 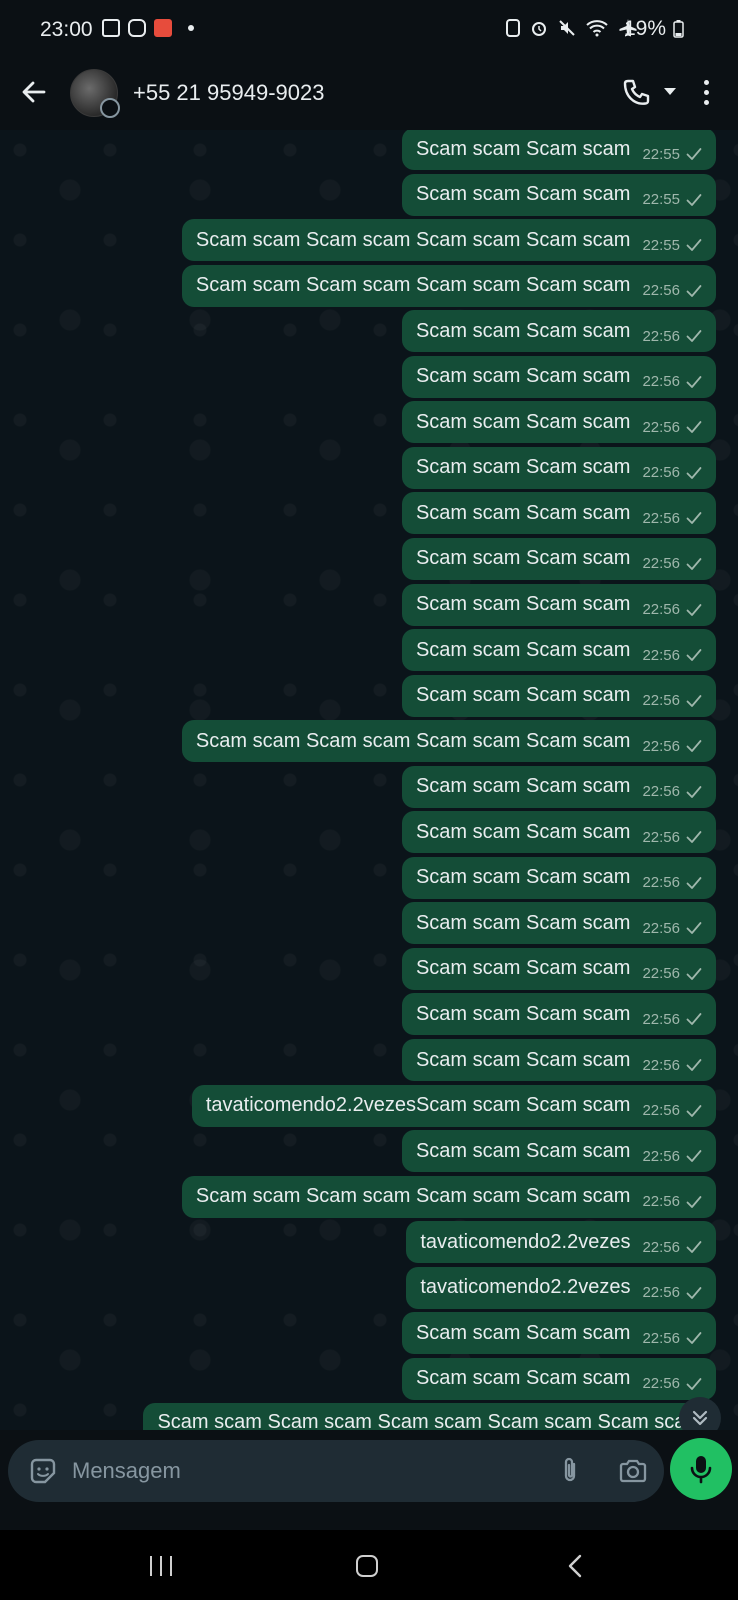 I want to click on voice-message-button, so click(x=701, y=1469).